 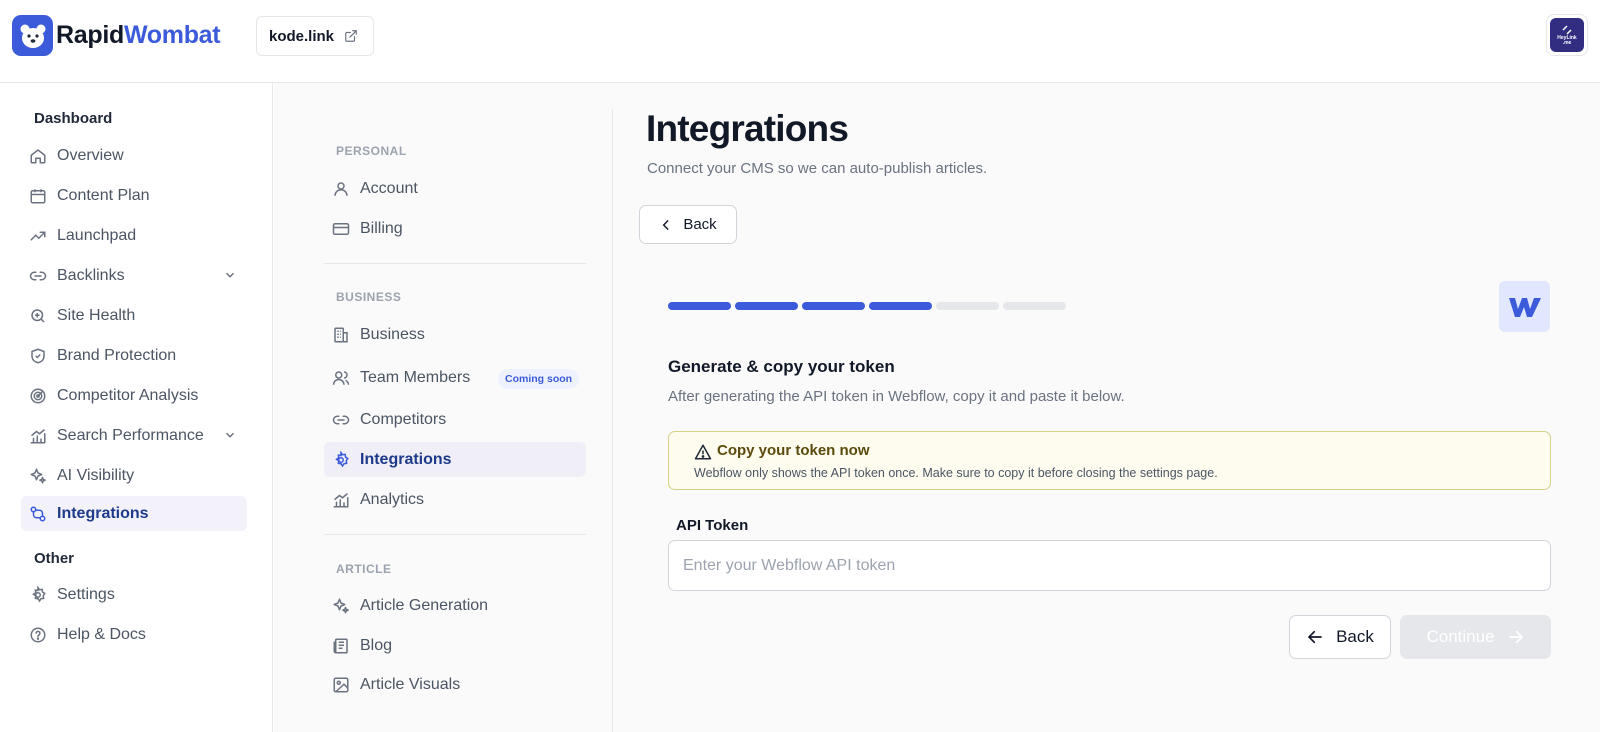 I want to click on external-link-icon, so click(x=351, y=36).